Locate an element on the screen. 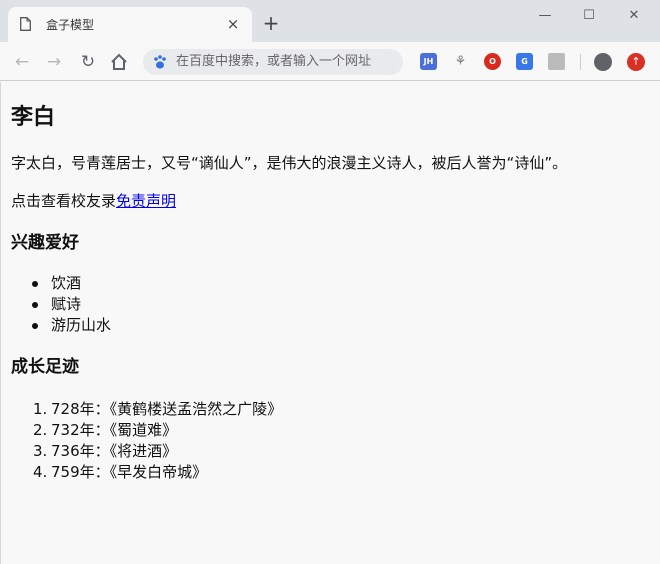  profile-avatar-icon is located at coordinates (603, 62).